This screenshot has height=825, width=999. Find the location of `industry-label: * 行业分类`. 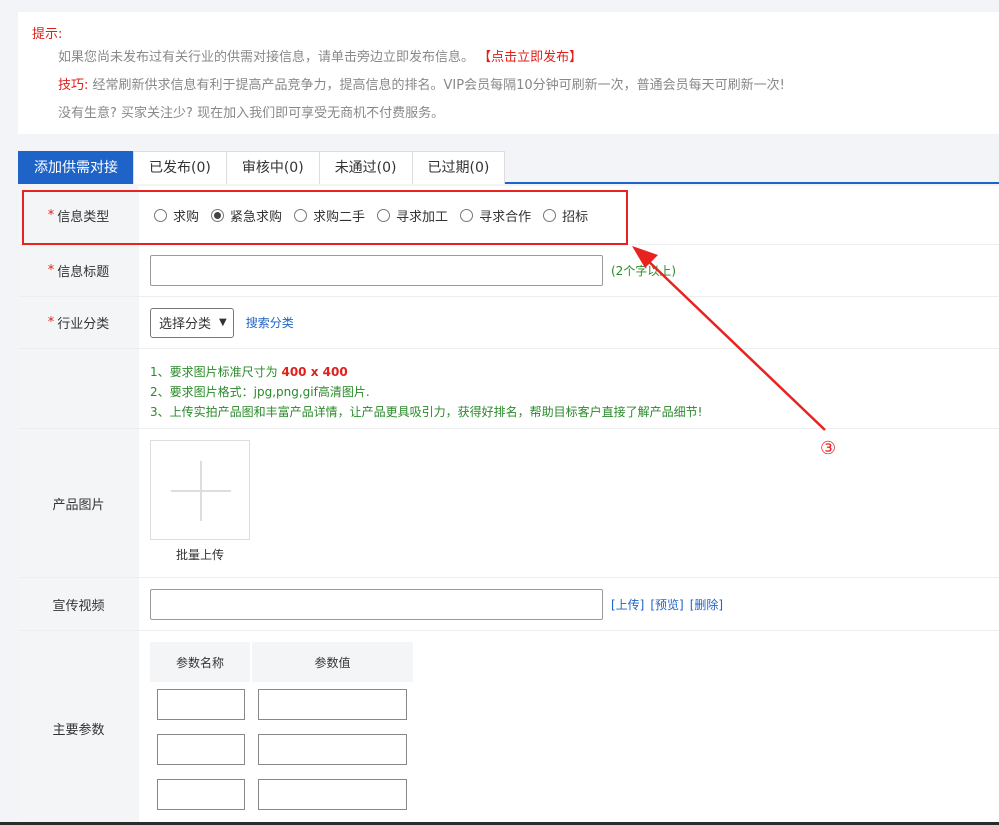

industry-label: * 行业分类 is located at coordinates (78, 322).